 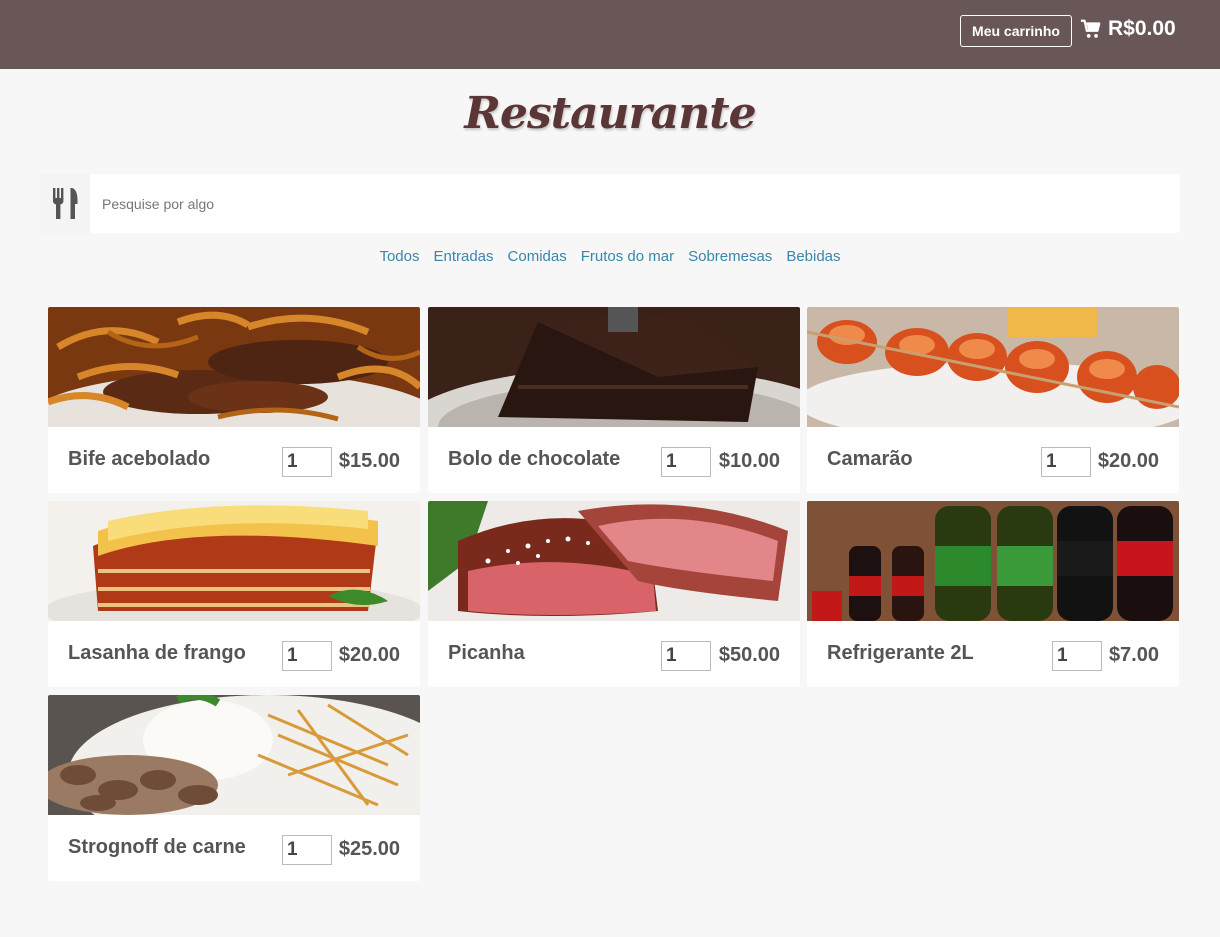 I want to click on item-name: Bife acebolado, so click(x=139, y=459).